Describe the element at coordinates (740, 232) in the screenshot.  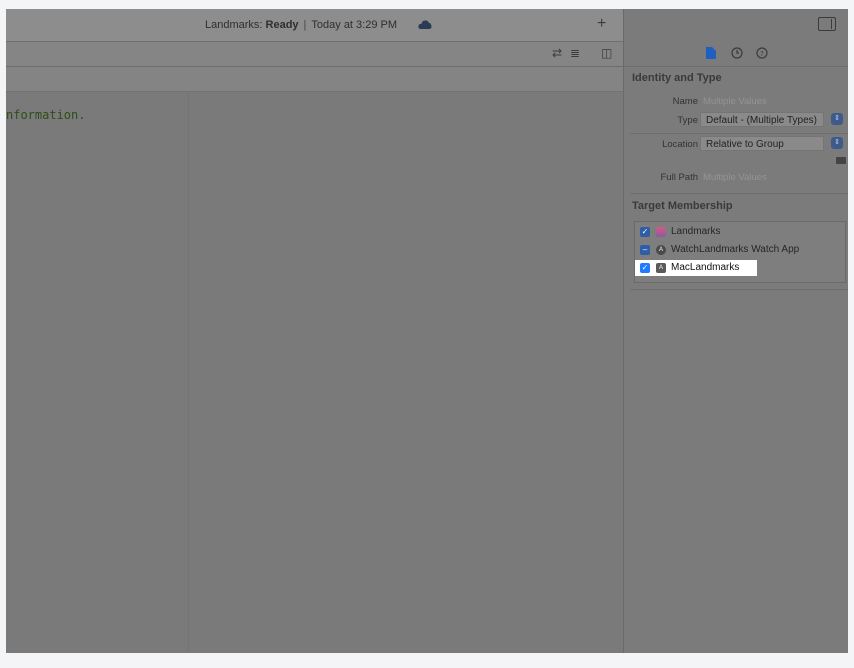
I see `target-row-landmarks: ✓ Landmarks` at that location.